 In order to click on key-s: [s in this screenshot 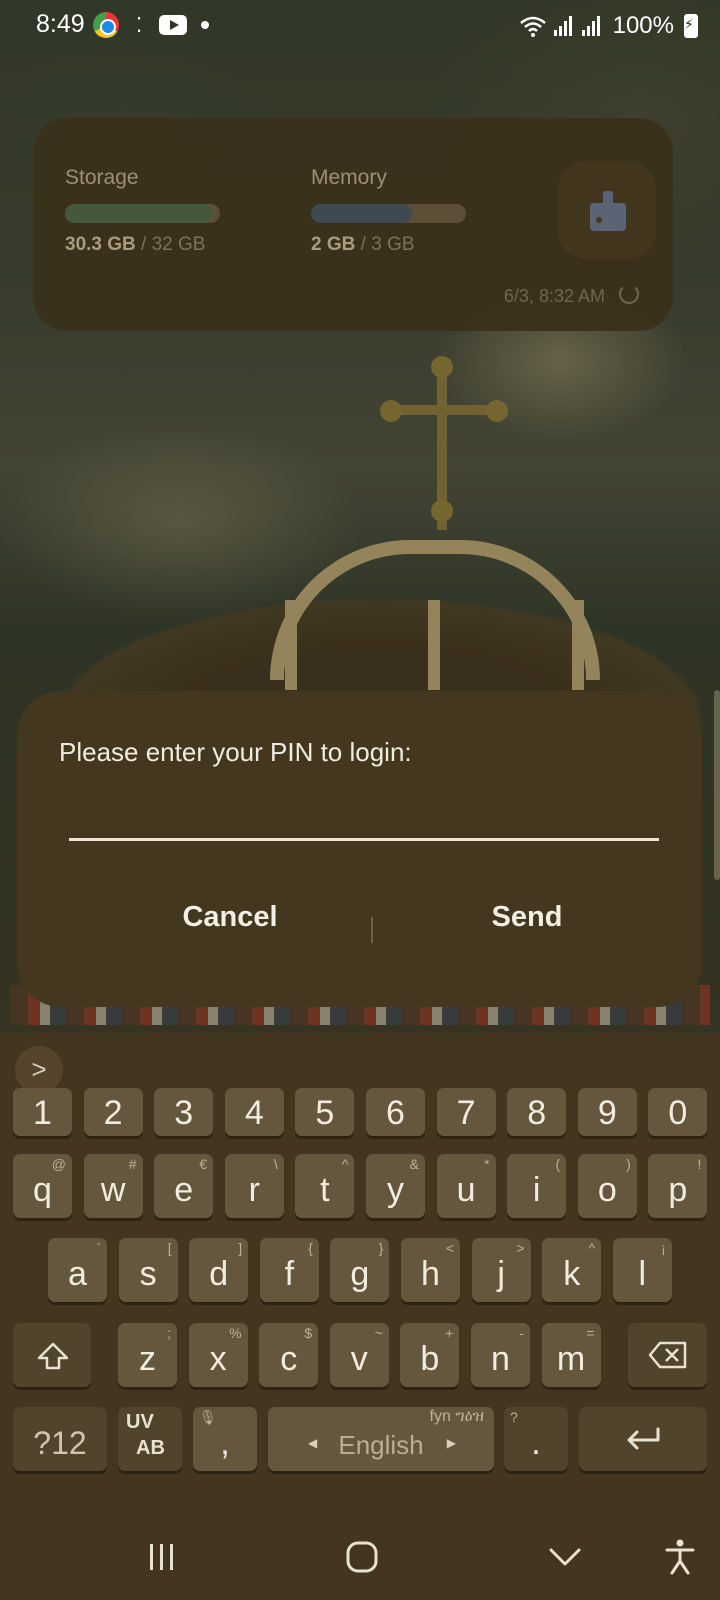, I will do `click(148, 1270)`.